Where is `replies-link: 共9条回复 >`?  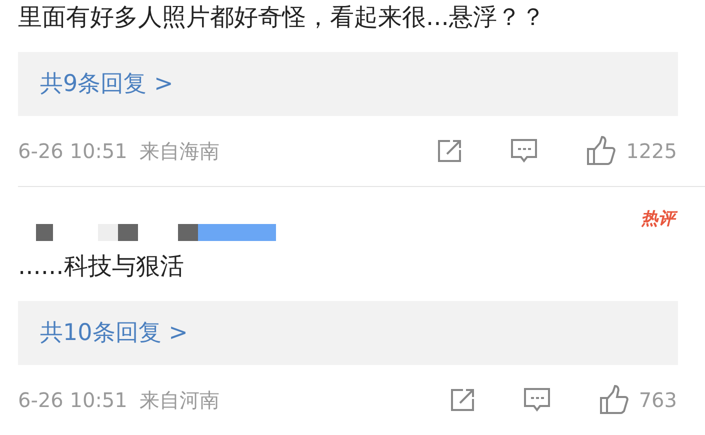
replies-link: 共9条回复 > is located at coordinates (348, 84).